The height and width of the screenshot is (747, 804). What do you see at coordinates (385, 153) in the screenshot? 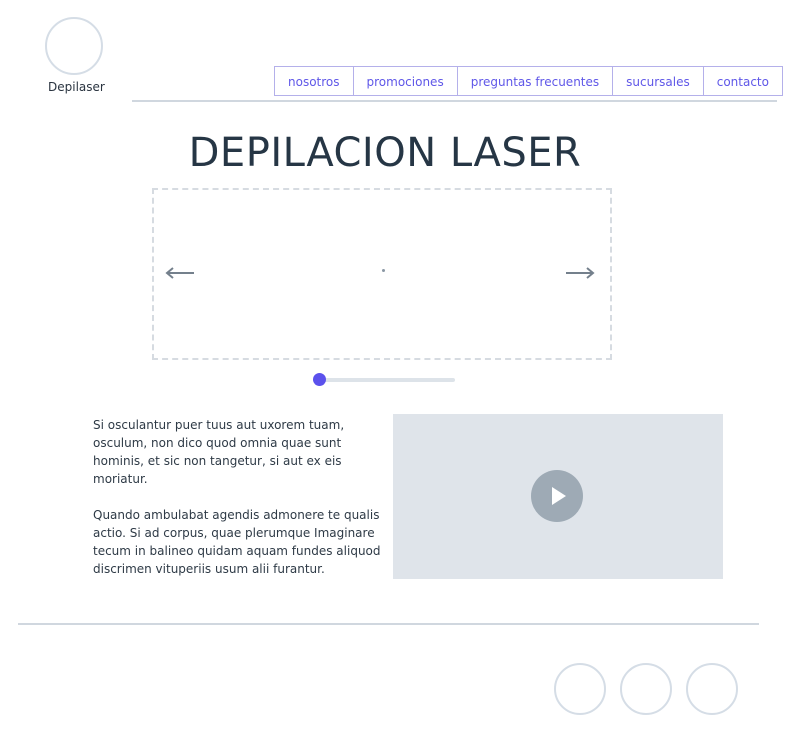
I see `page-title: DEPILACION LASER` at bounding box center [385, 153].